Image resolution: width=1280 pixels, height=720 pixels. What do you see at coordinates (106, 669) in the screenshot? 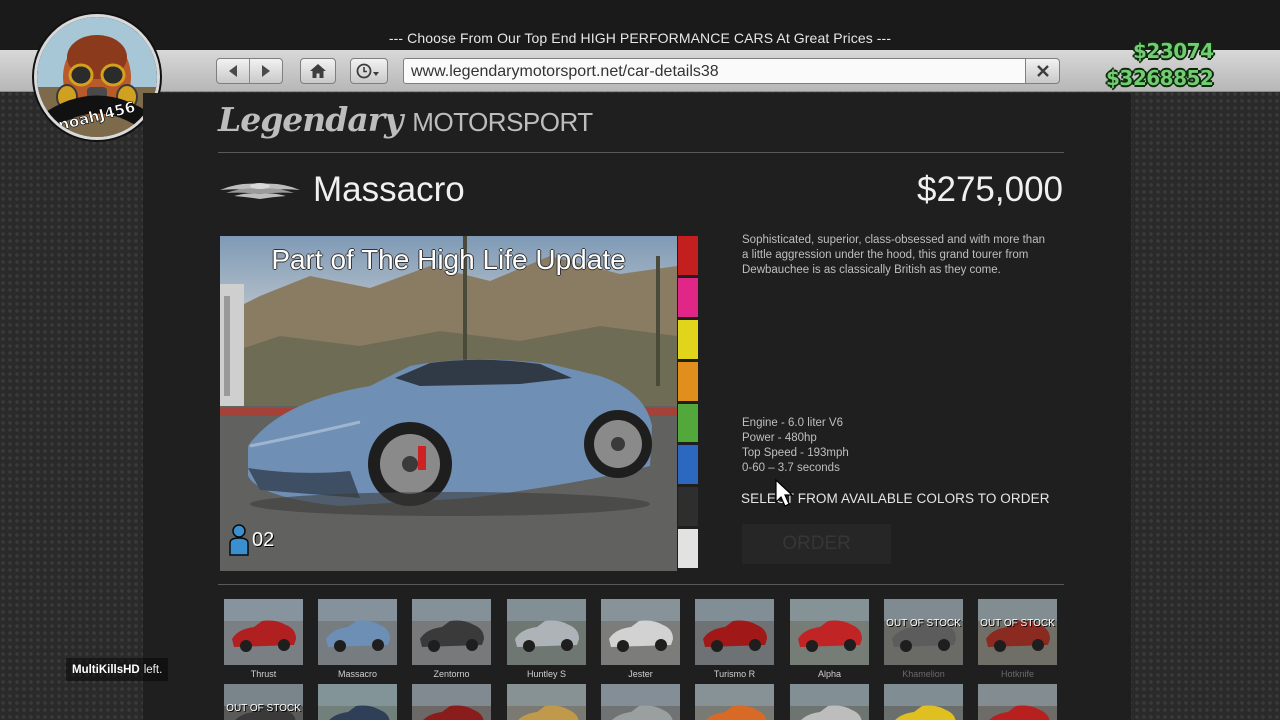
I see `feed-player-name: MultiKillsHD` at bounding box center [106, 669].